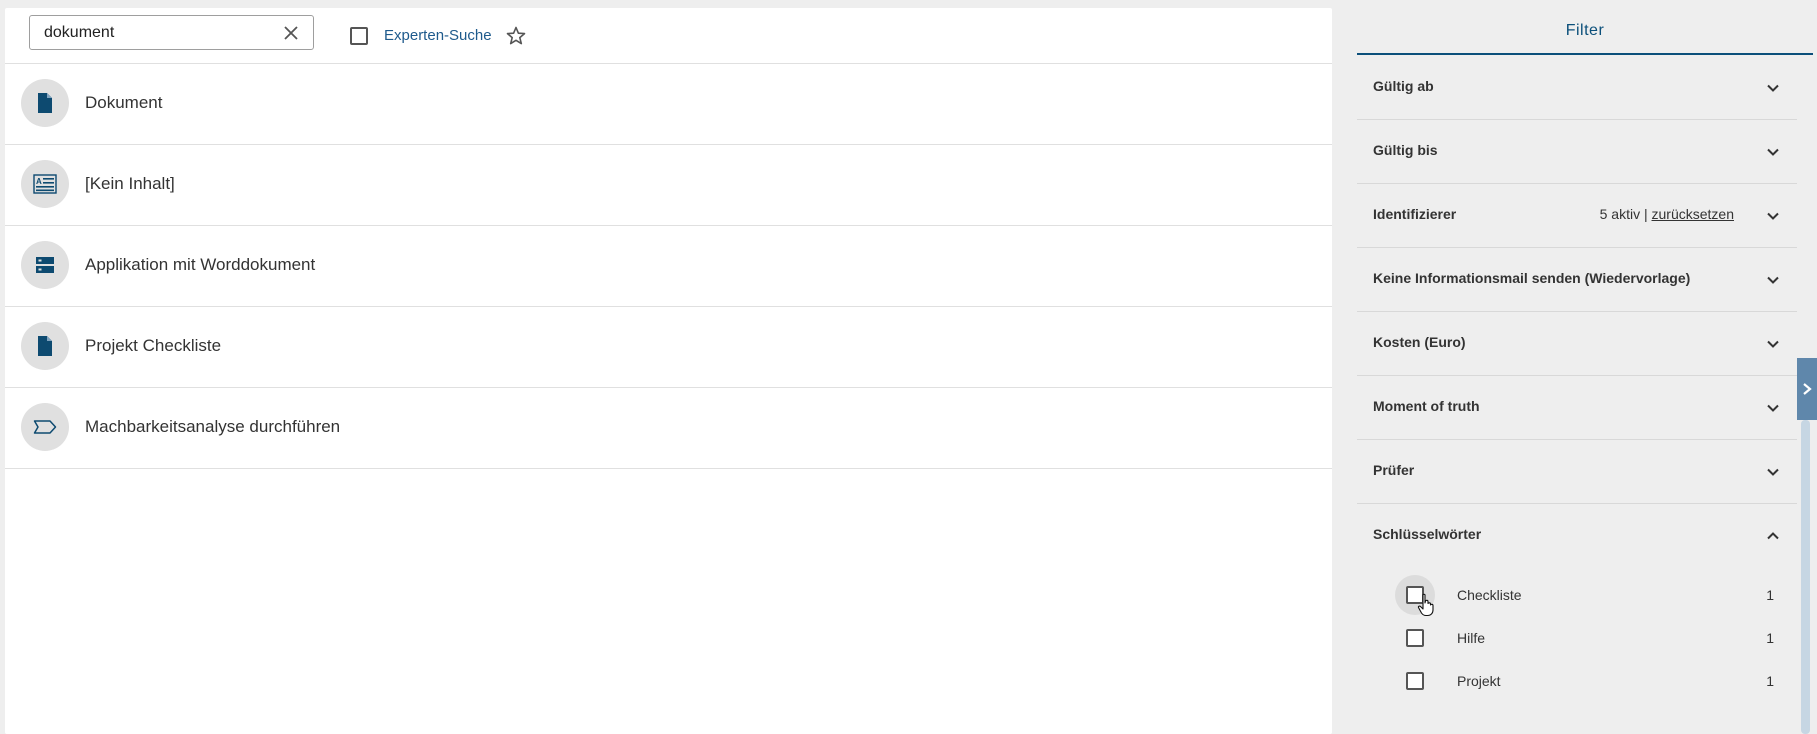 The width and height of the screenshot is (1817, 734). I want to click on star-icon, so click(516, 36).